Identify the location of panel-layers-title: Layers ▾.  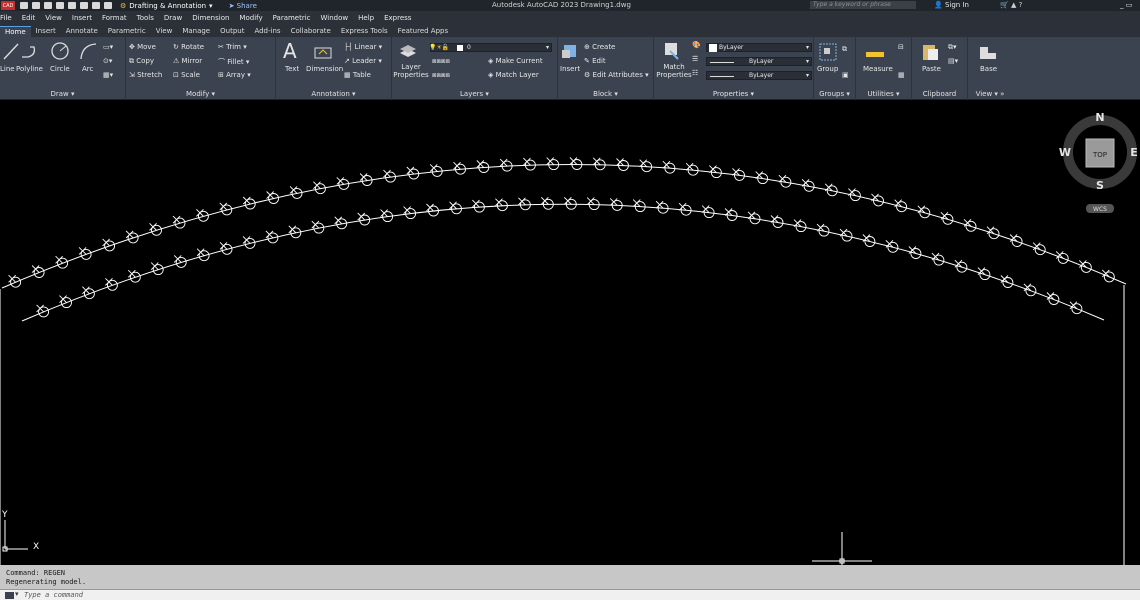
(474, 94).